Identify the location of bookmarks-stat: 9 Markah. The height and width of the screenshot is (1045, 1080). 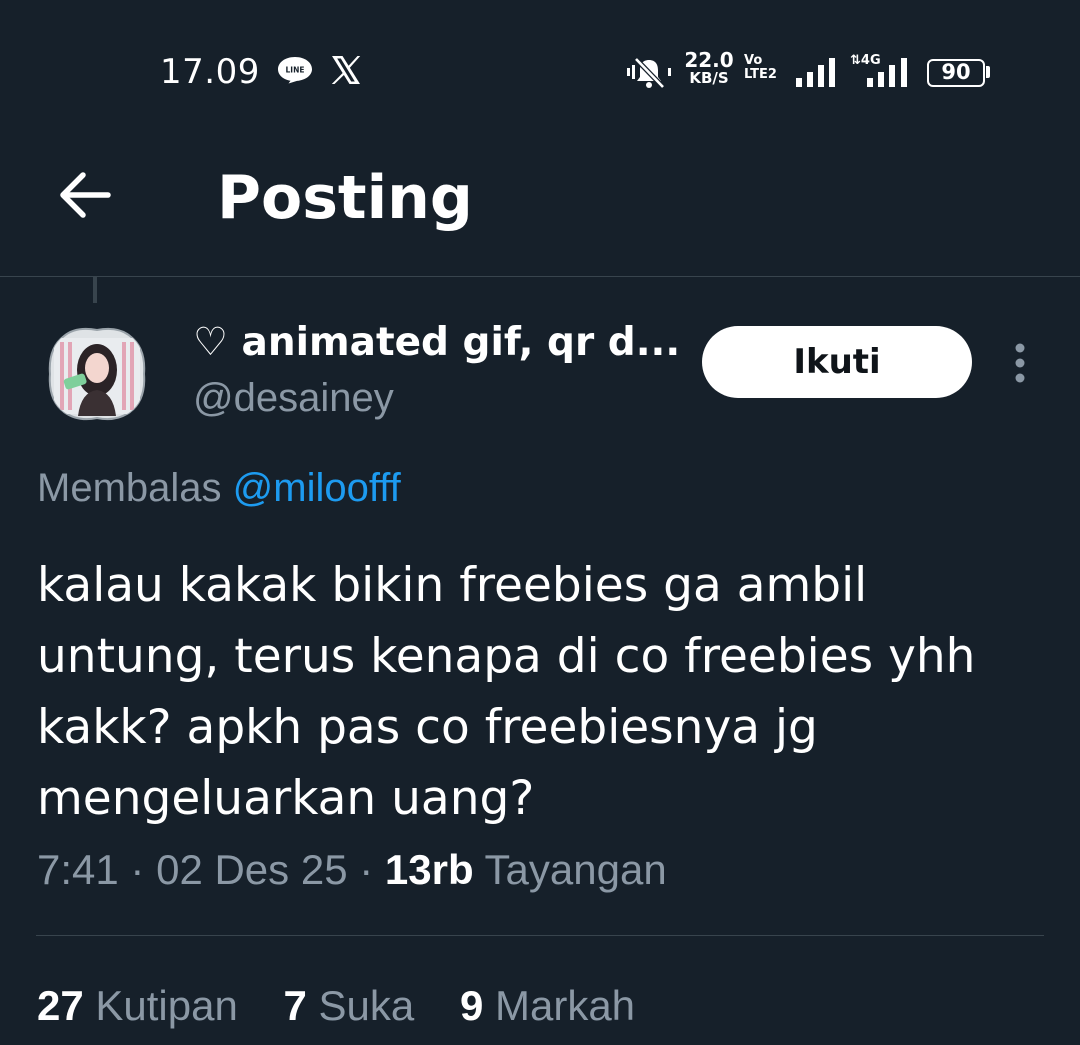
(547, 1005).